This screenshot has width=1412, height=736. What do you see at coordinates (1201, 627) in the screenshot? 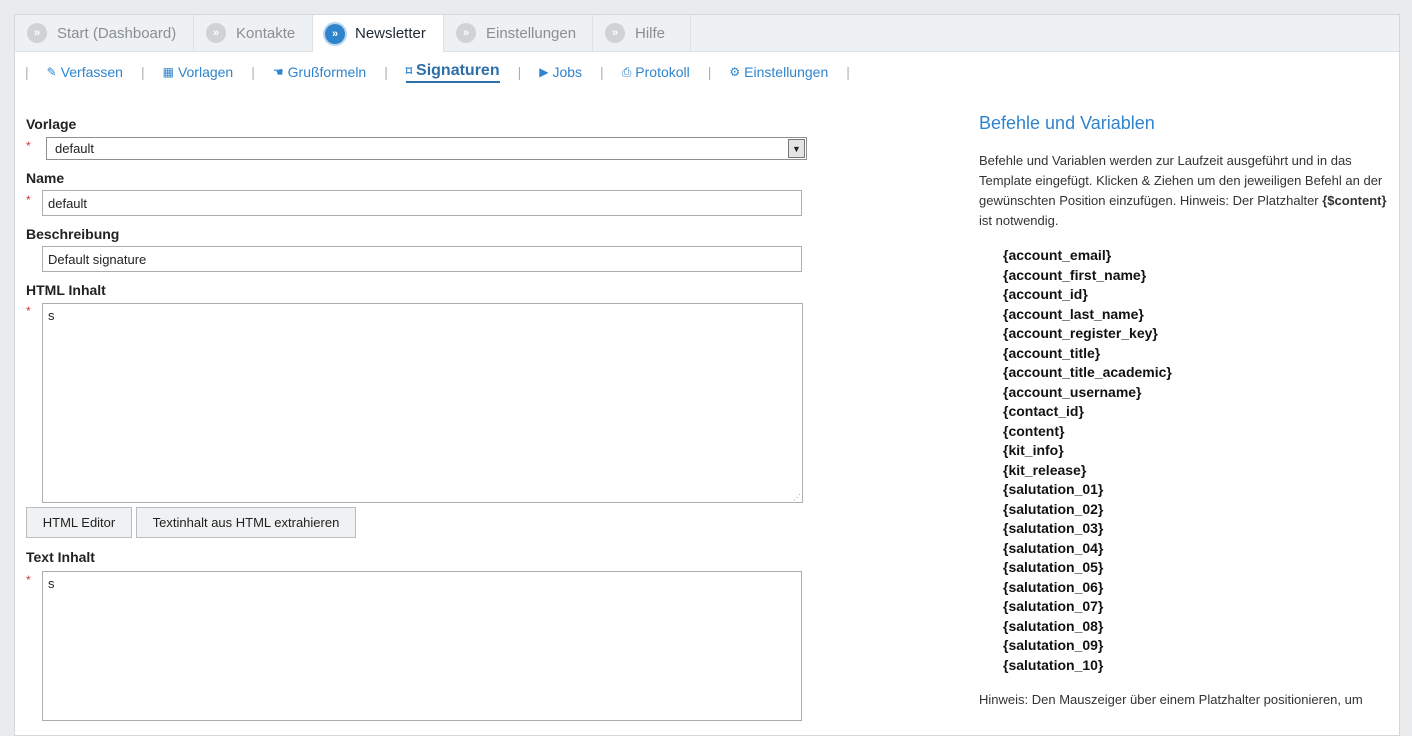
I see `variable-item: {salutation_08}` at bounding box center [1201, 627].